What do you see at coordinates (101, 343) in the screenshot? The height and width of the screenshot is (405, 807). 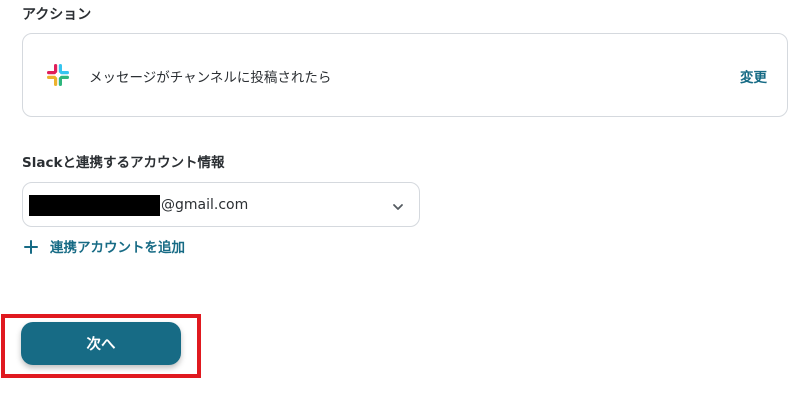 I see `next-button: 次へ` at bounding box center [101, 343].